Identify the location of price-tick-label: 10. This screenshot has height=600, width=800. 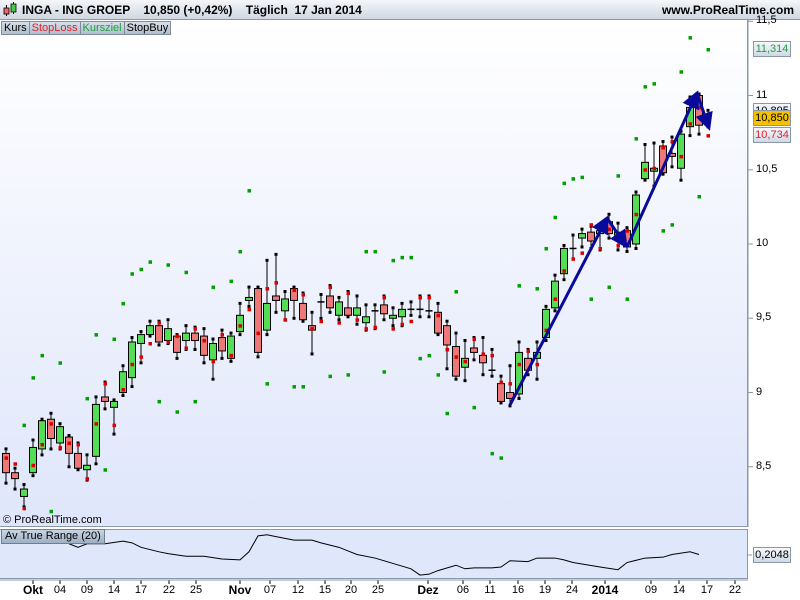
(762, 243).